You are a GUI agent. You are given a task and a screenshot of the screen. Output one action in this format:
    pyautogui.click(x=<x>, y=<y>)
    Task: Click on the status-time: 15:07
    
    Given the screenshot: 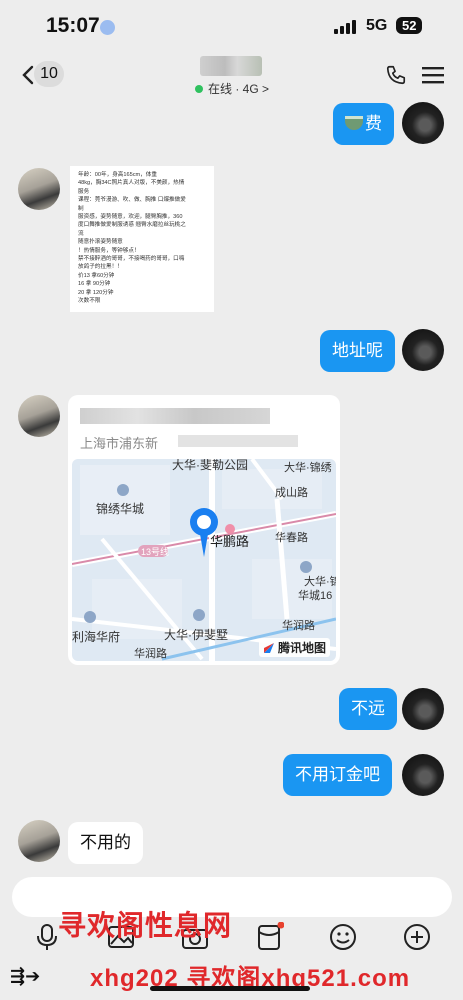 What is the action you would take?
    pyautogui.click(x=73, y=25)
    